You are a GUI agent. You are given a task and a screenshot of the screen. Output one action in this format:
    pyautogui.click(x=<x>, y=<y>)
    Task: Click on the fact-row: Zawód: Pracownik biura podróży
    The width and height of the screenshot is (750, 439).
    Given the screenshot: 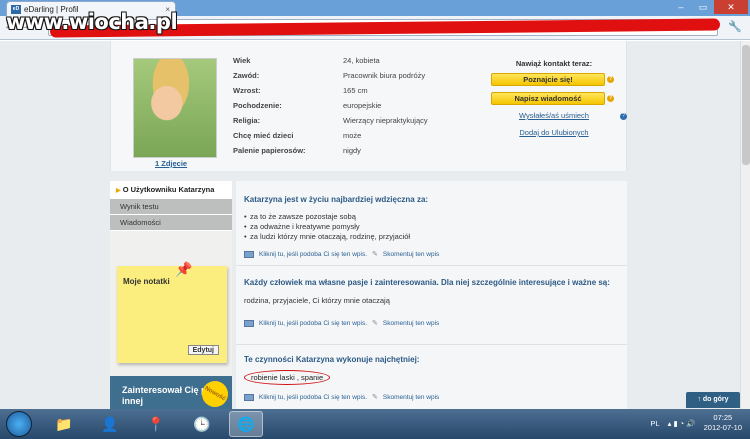 What is the action you would take?
    pyautogui.click(x=329, y=75)
    